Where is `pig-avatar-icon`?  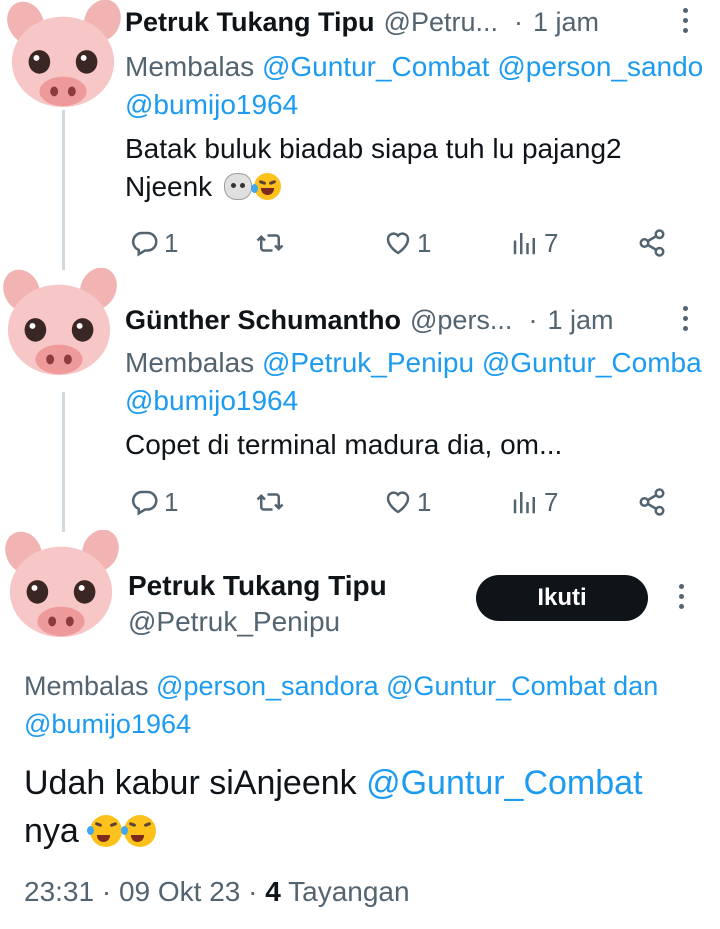
pig-avatar-icon is located at coordinates (62, 584).